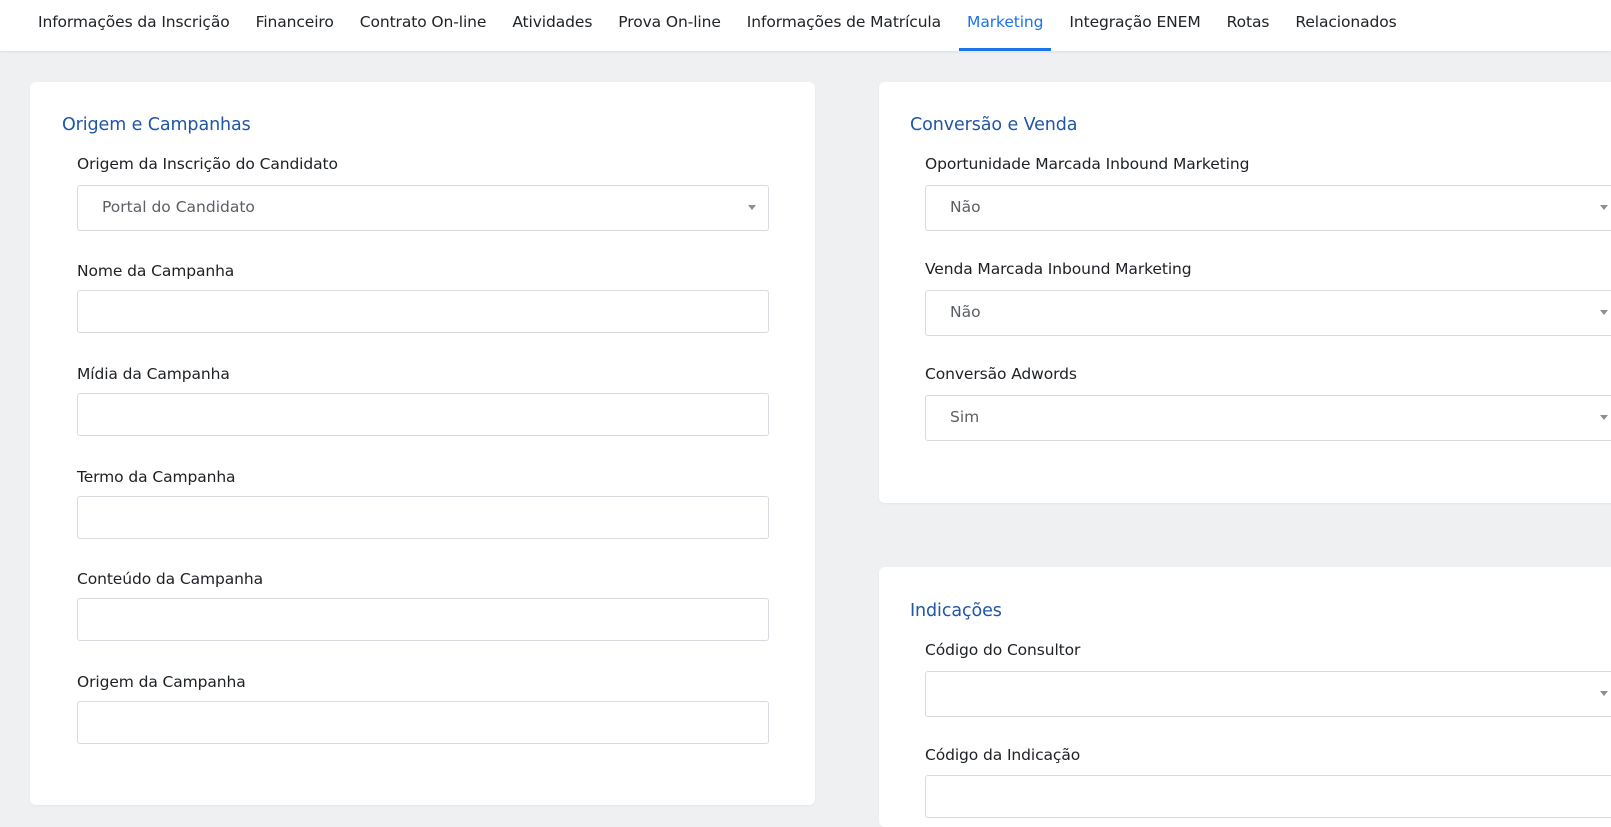 The height and width of the screenshot is (827, 1611). I want to click on tab-financeiro: Financeiro, so click(295, 25).